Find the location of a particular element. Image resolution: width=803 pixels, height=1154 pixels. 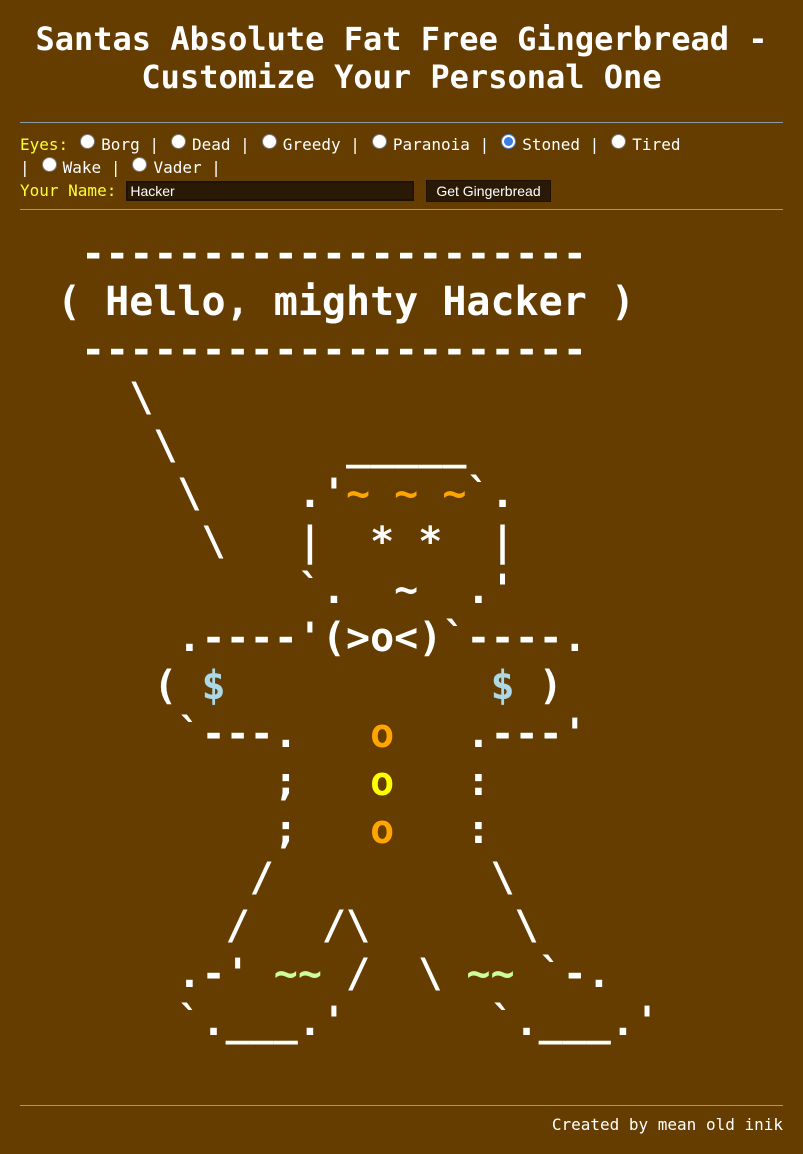

eye-radio-dead is located at coordinates (178, 141).